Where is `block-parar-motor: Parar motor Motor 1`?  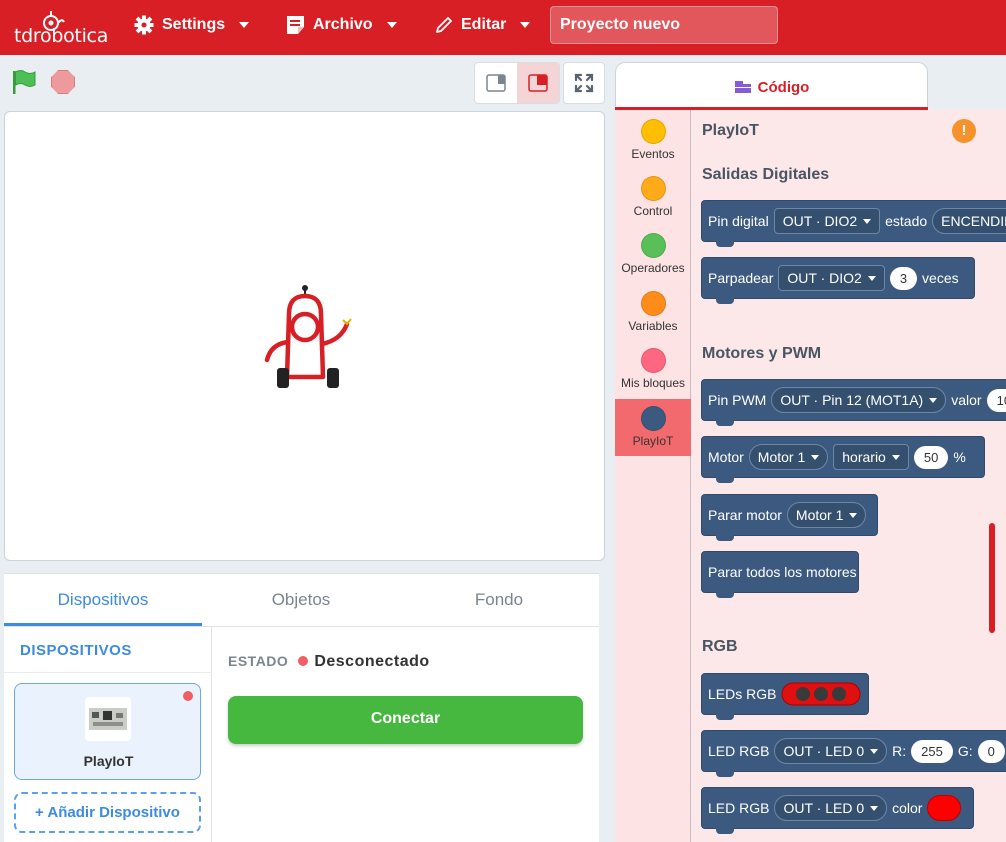 block-parar-motor: Parar motor Motor 1 is located at coordinates (789, 517).